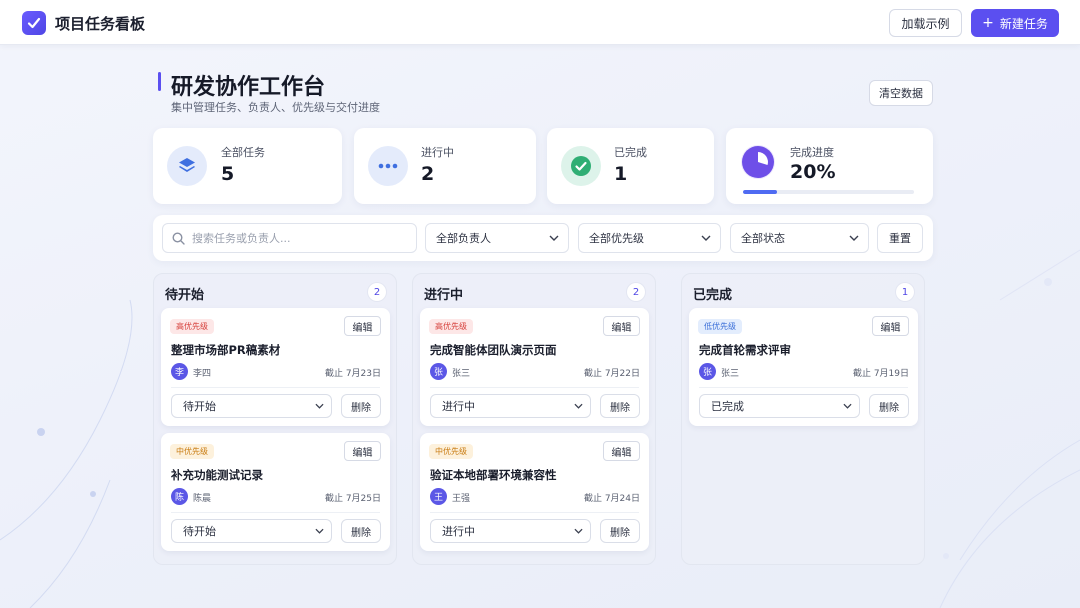 The height and width of the screenshot is (608, 1080). Describe the element at coordinates (630, 152) in the screenshot. I see `stat-label-done: 已完成` at that location.